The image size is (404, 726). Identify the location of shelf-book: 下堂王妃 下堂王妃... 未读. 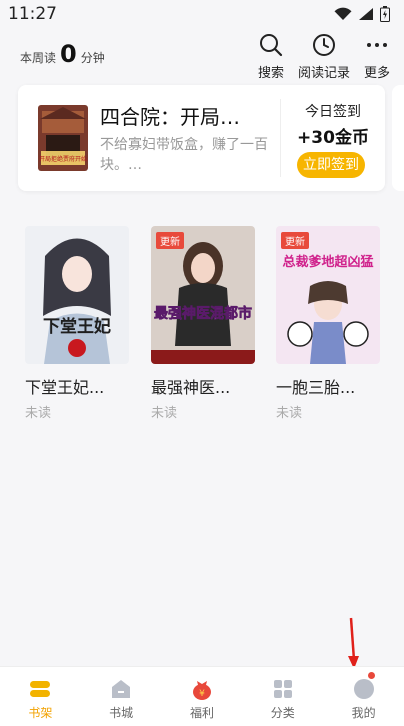
(77, 323).